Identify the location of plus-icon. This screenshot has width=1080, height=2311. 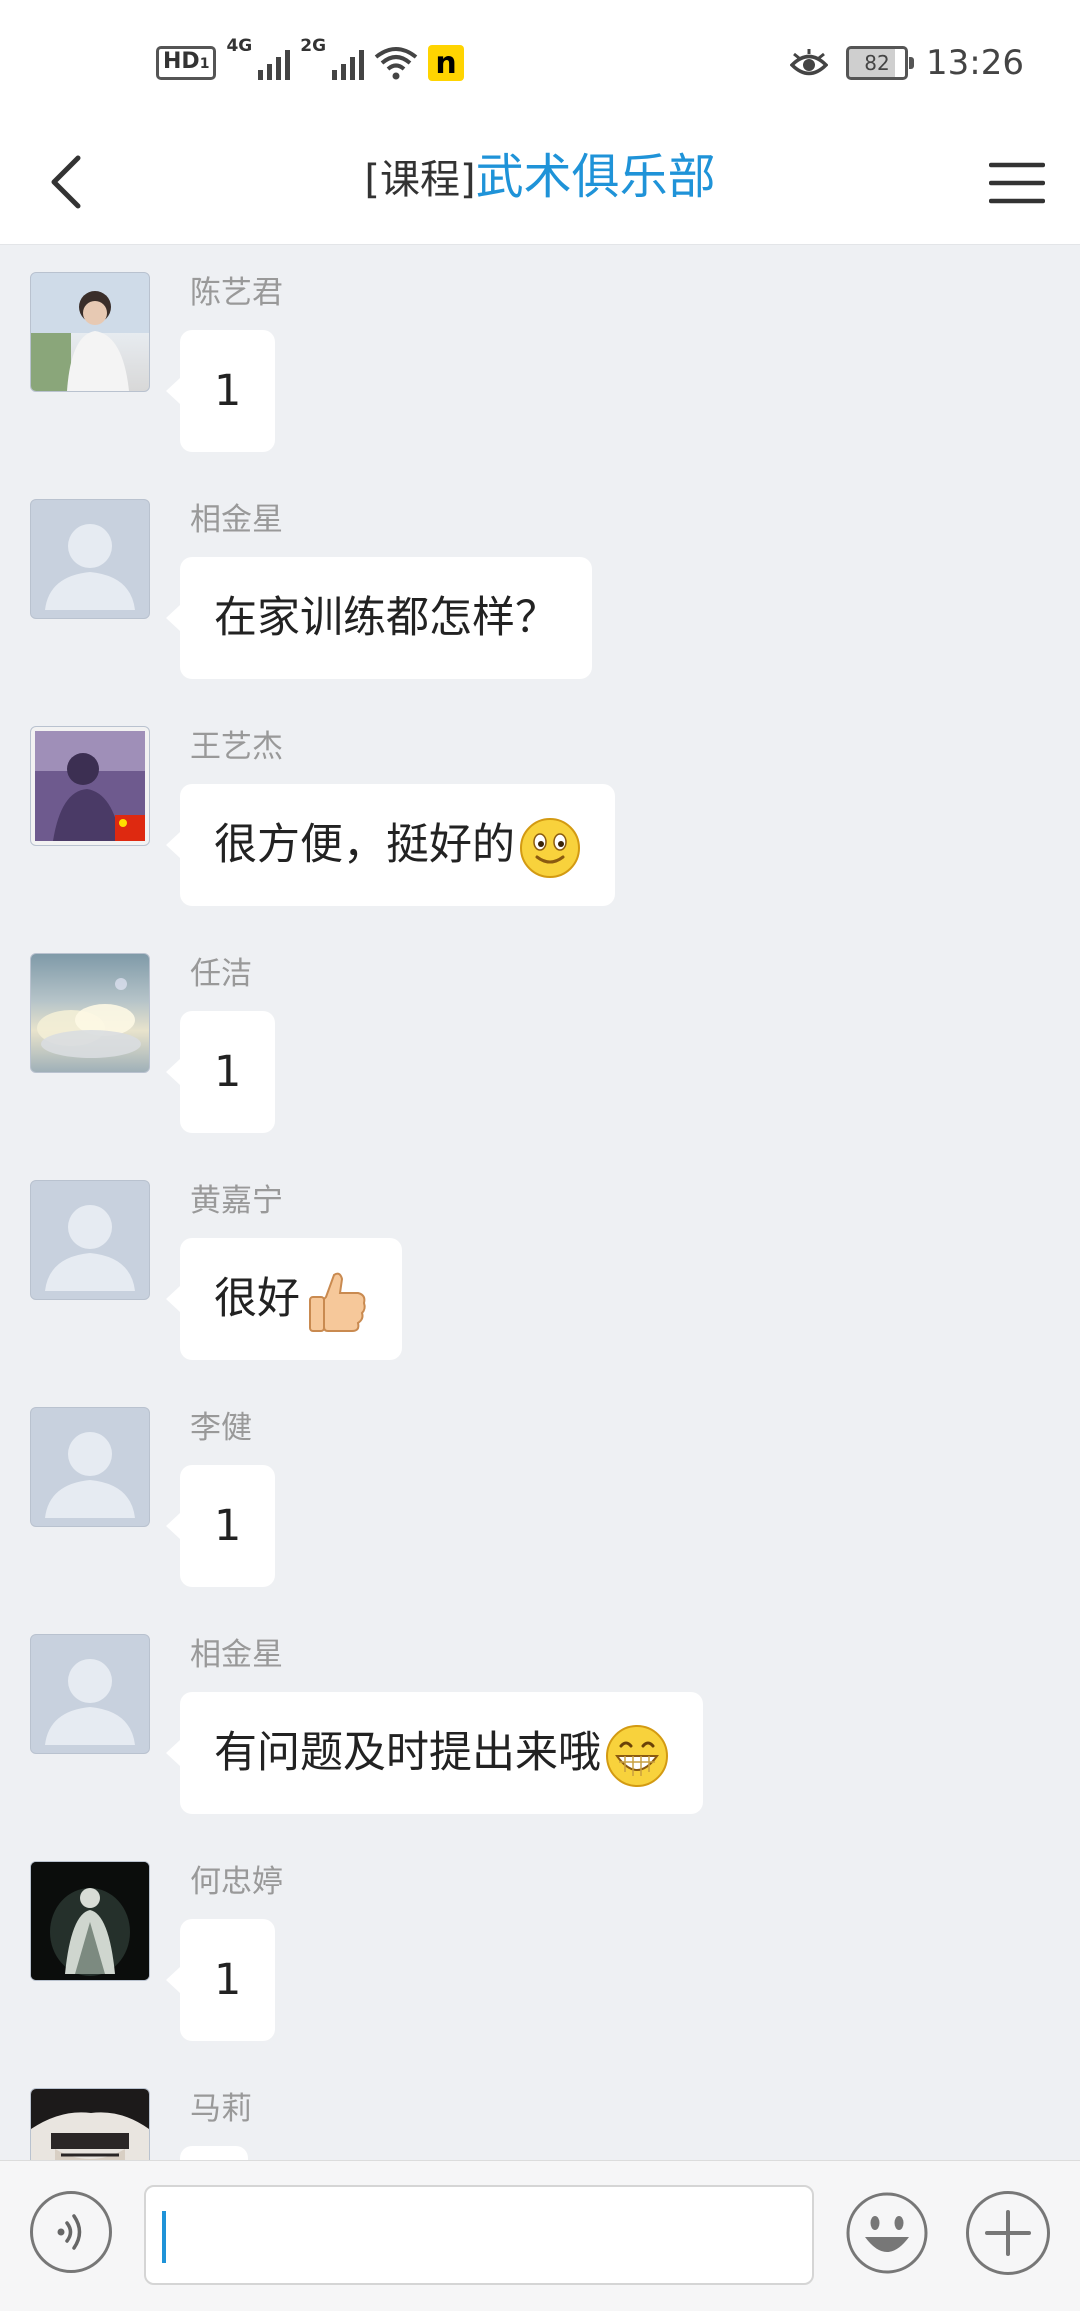
(1008, 2233).